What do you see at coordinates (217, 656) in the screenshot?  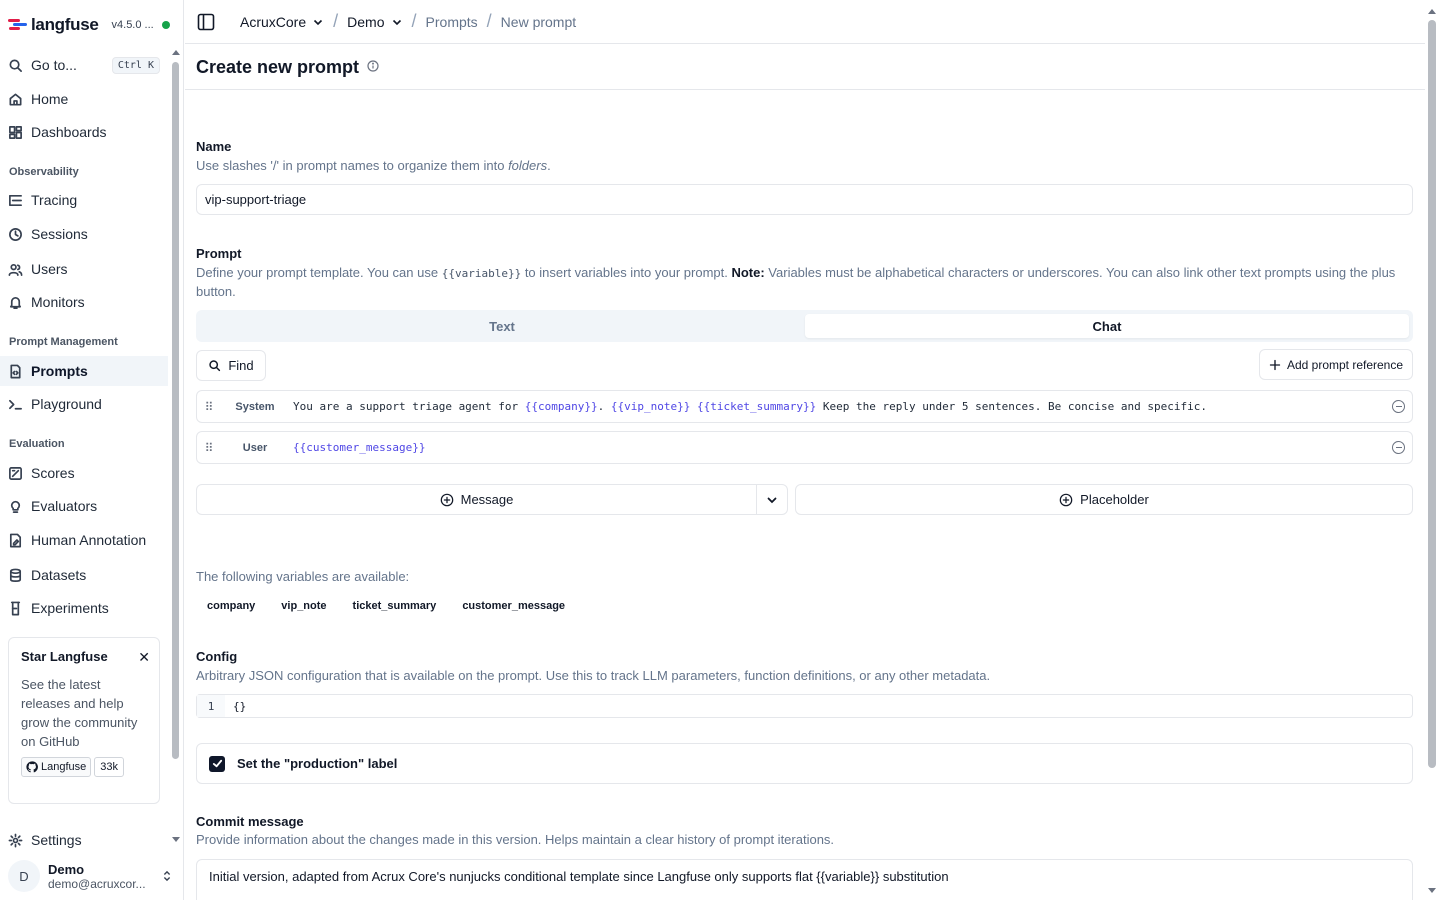 I see `config-label: Config` at bounding box center [217, 656].